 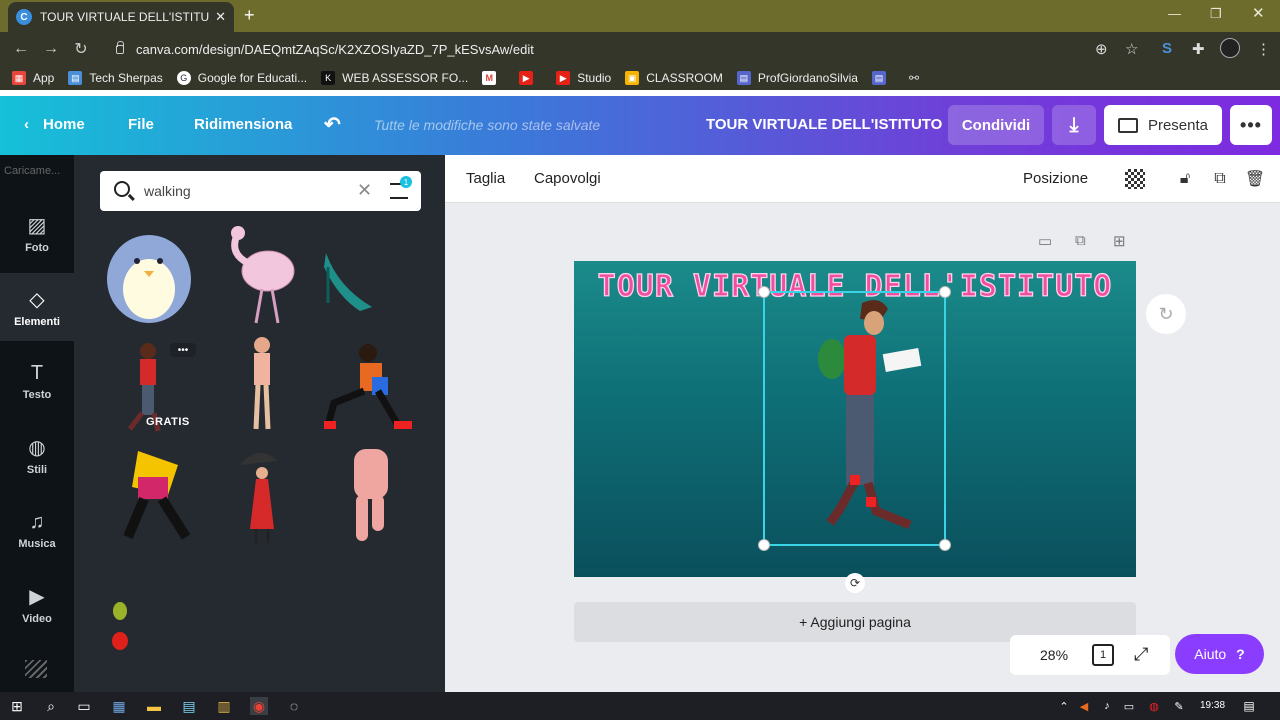 What do you see at coordinates (37, 307) in the screenshot?
I see `sidebar-item-elementi: ◇ Elementi` at bounding box center [37, 307].